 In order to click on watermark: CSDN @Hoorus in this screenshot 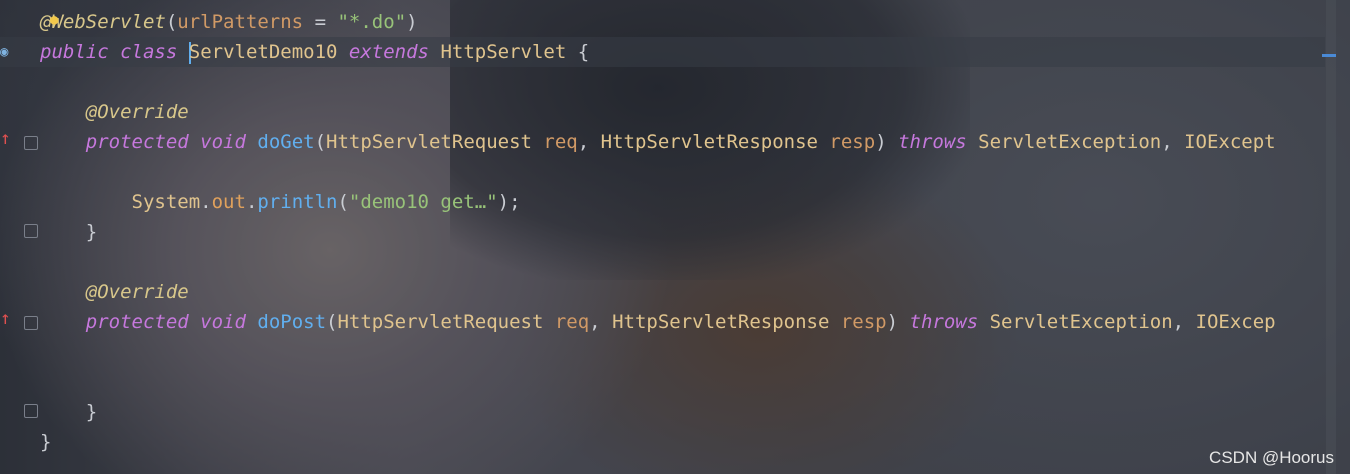, I will do `click(1271, 457)`.